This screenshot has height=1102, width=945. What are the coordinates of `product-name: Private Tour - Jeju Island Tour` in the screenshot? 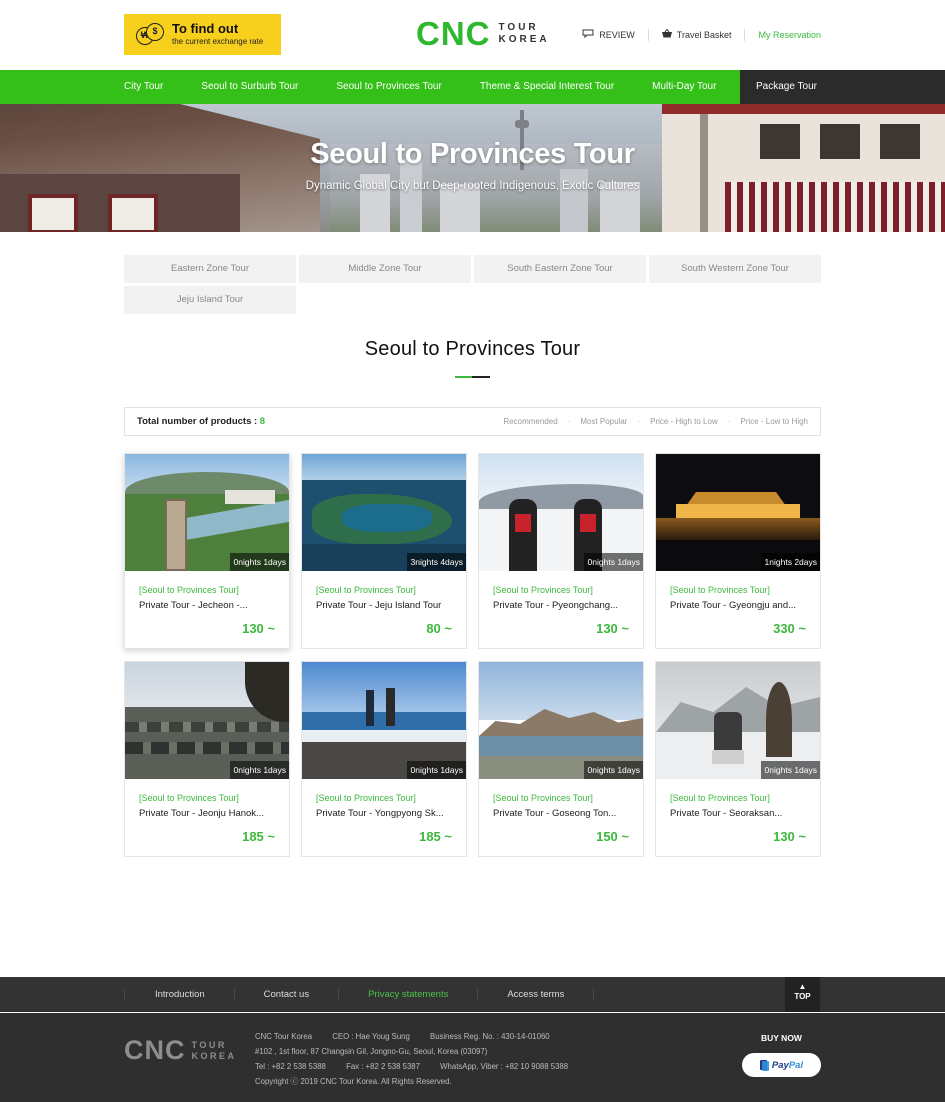 It's located at (379, 605).